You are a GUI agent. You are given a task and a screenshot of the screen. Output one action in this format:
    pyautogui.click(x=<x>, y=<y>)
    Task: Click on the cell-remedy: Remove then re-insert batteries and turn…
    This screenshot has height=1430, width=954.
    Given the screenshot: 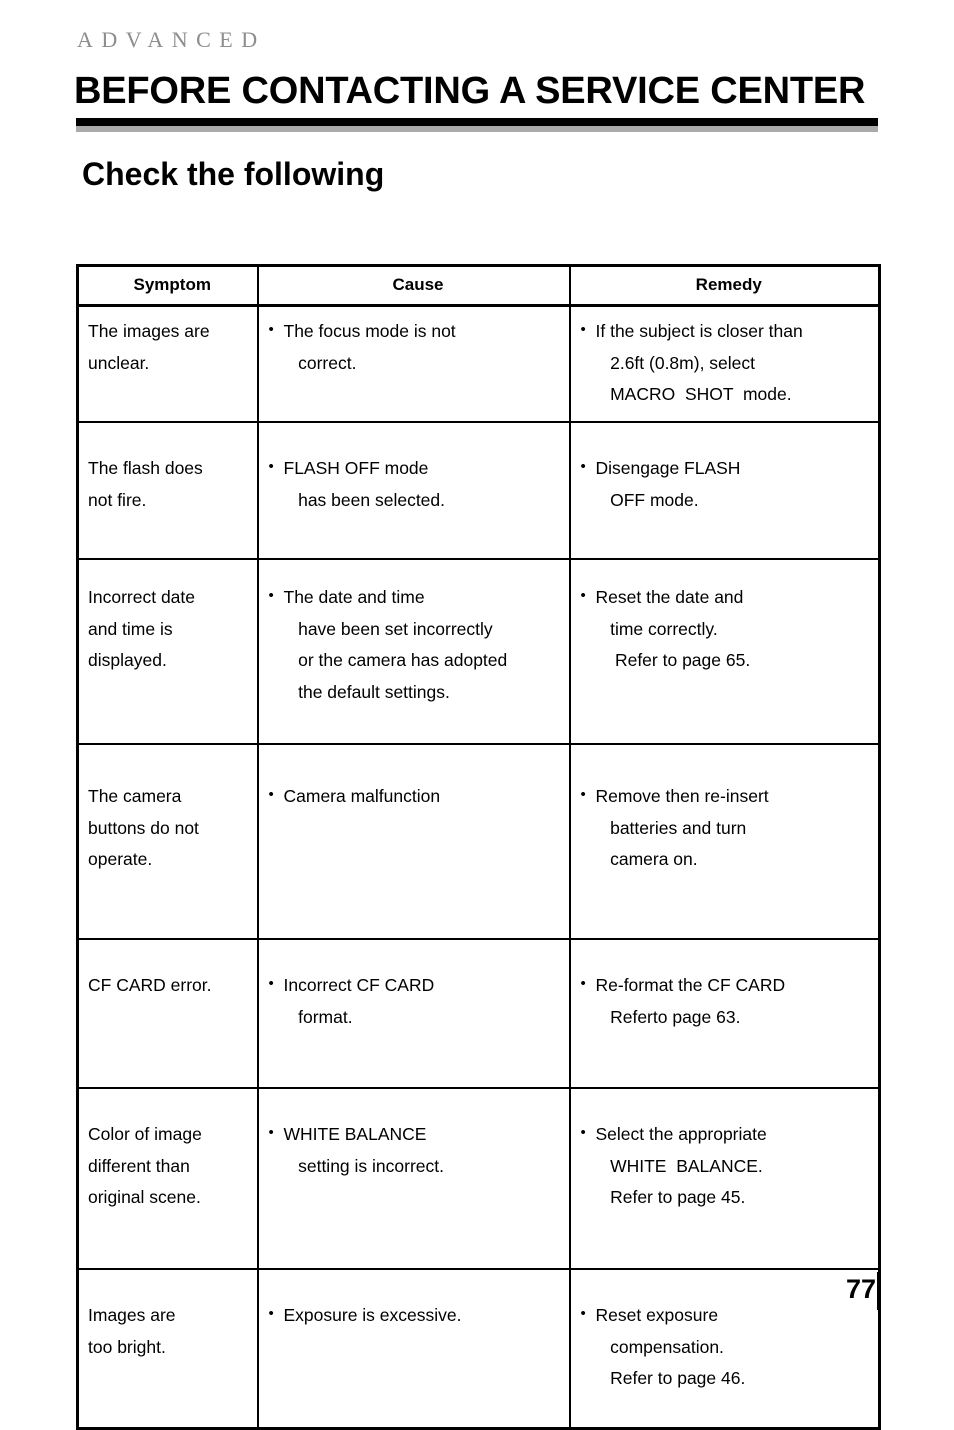 What is the action you would take?
    pyautogui.click(x=724, y=841)
    